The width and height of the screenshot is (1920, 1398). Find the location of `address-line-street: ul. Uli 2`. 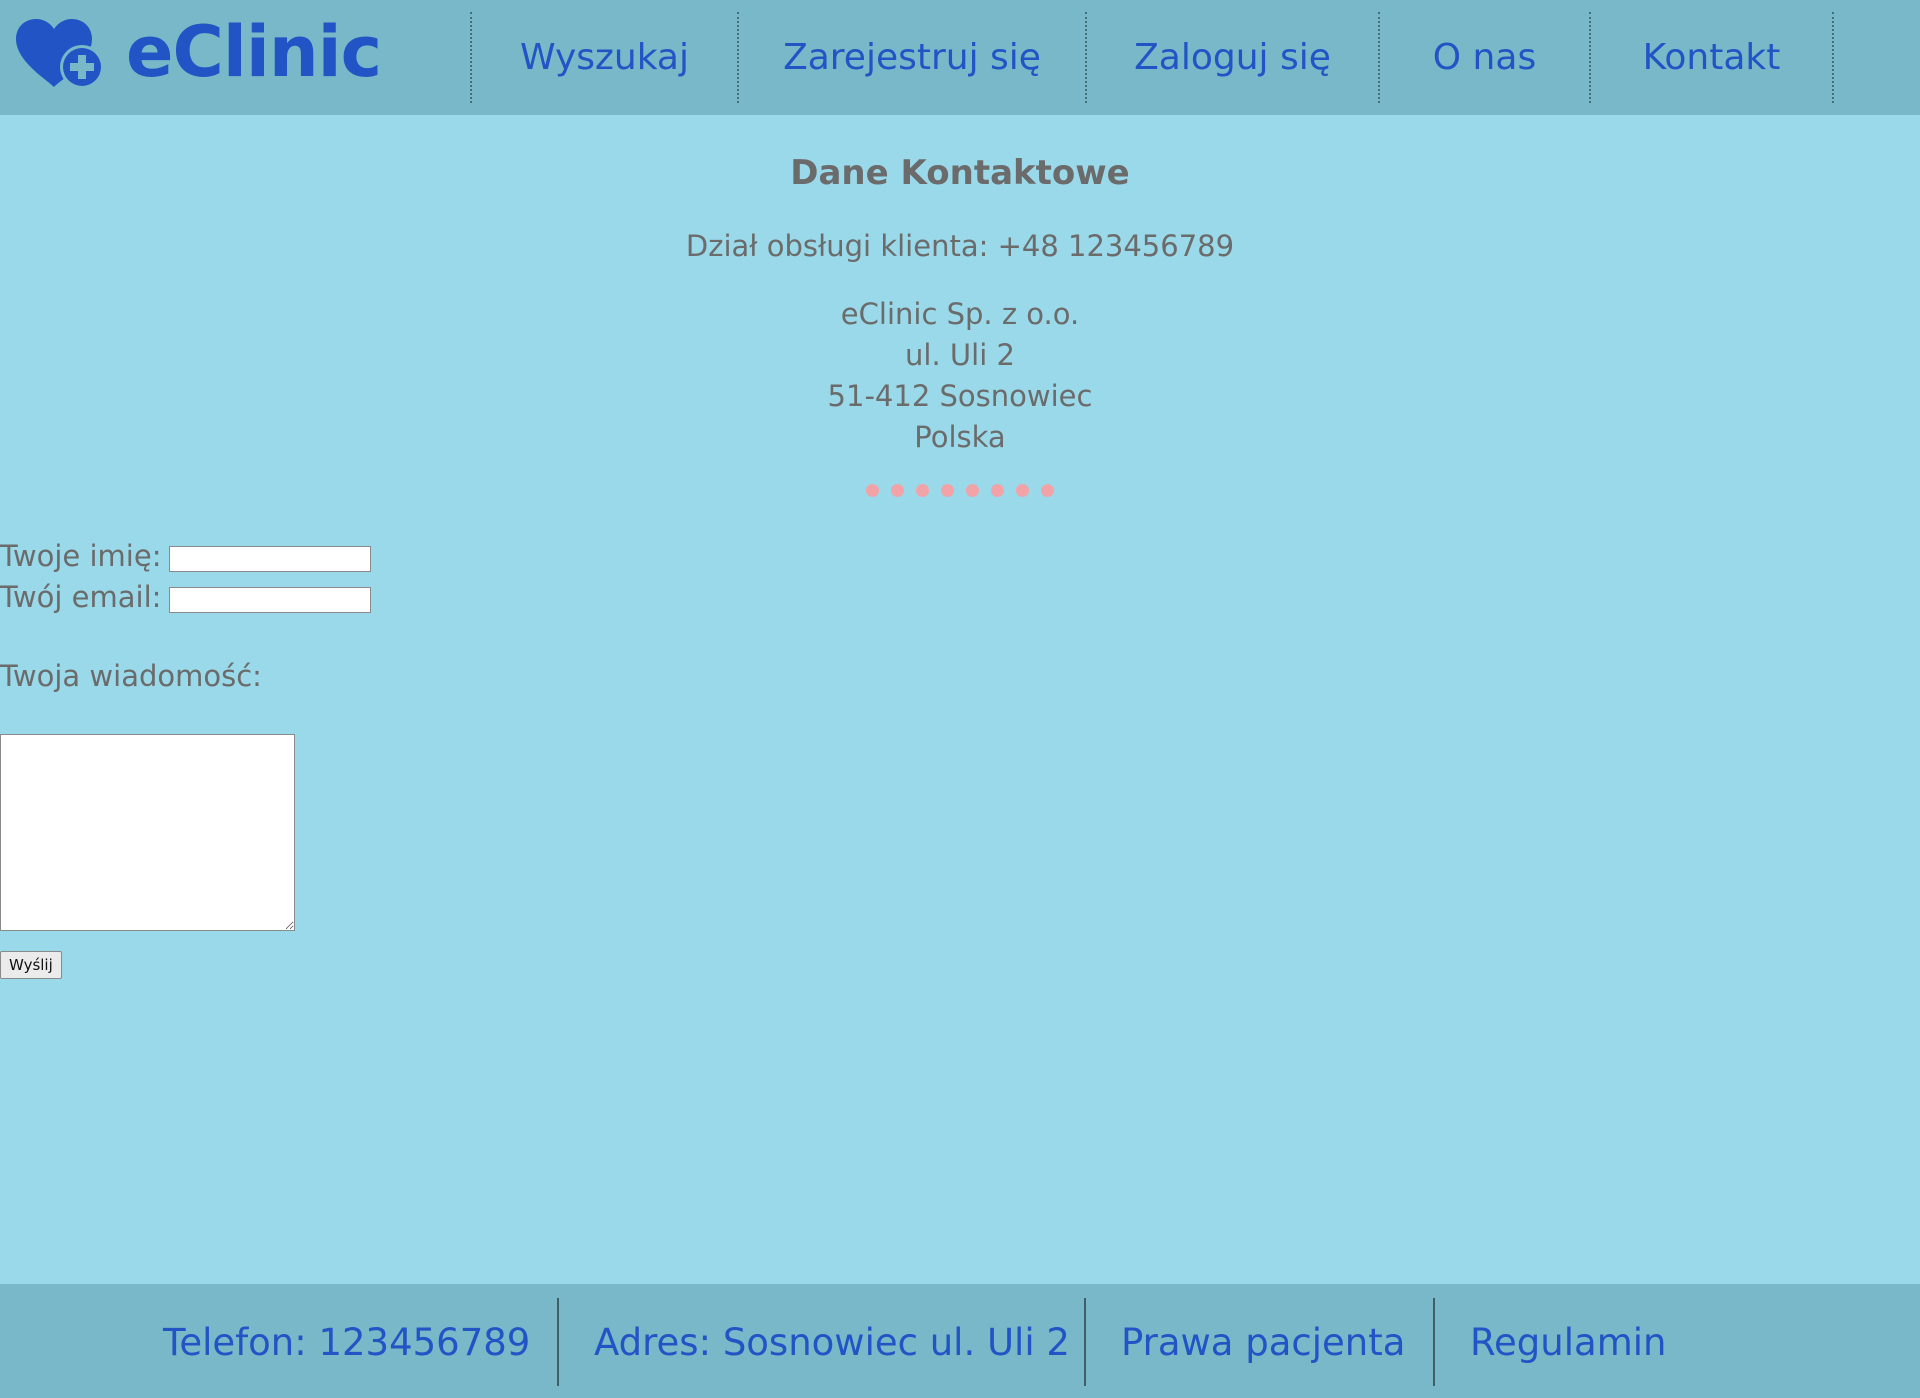

address-line-street: ul. Uli 2 is located at coordinates (960, 355).